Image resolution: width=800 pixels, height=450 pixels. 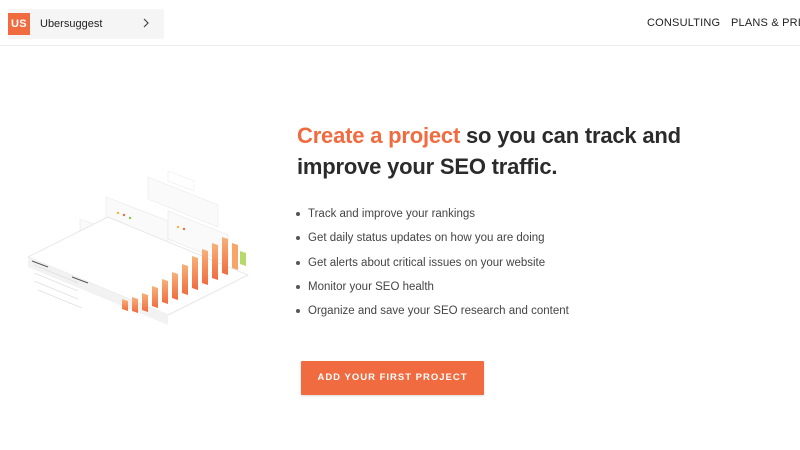 I want to click on list-item: Monitor your SEO health, so click(x=432, y=291).